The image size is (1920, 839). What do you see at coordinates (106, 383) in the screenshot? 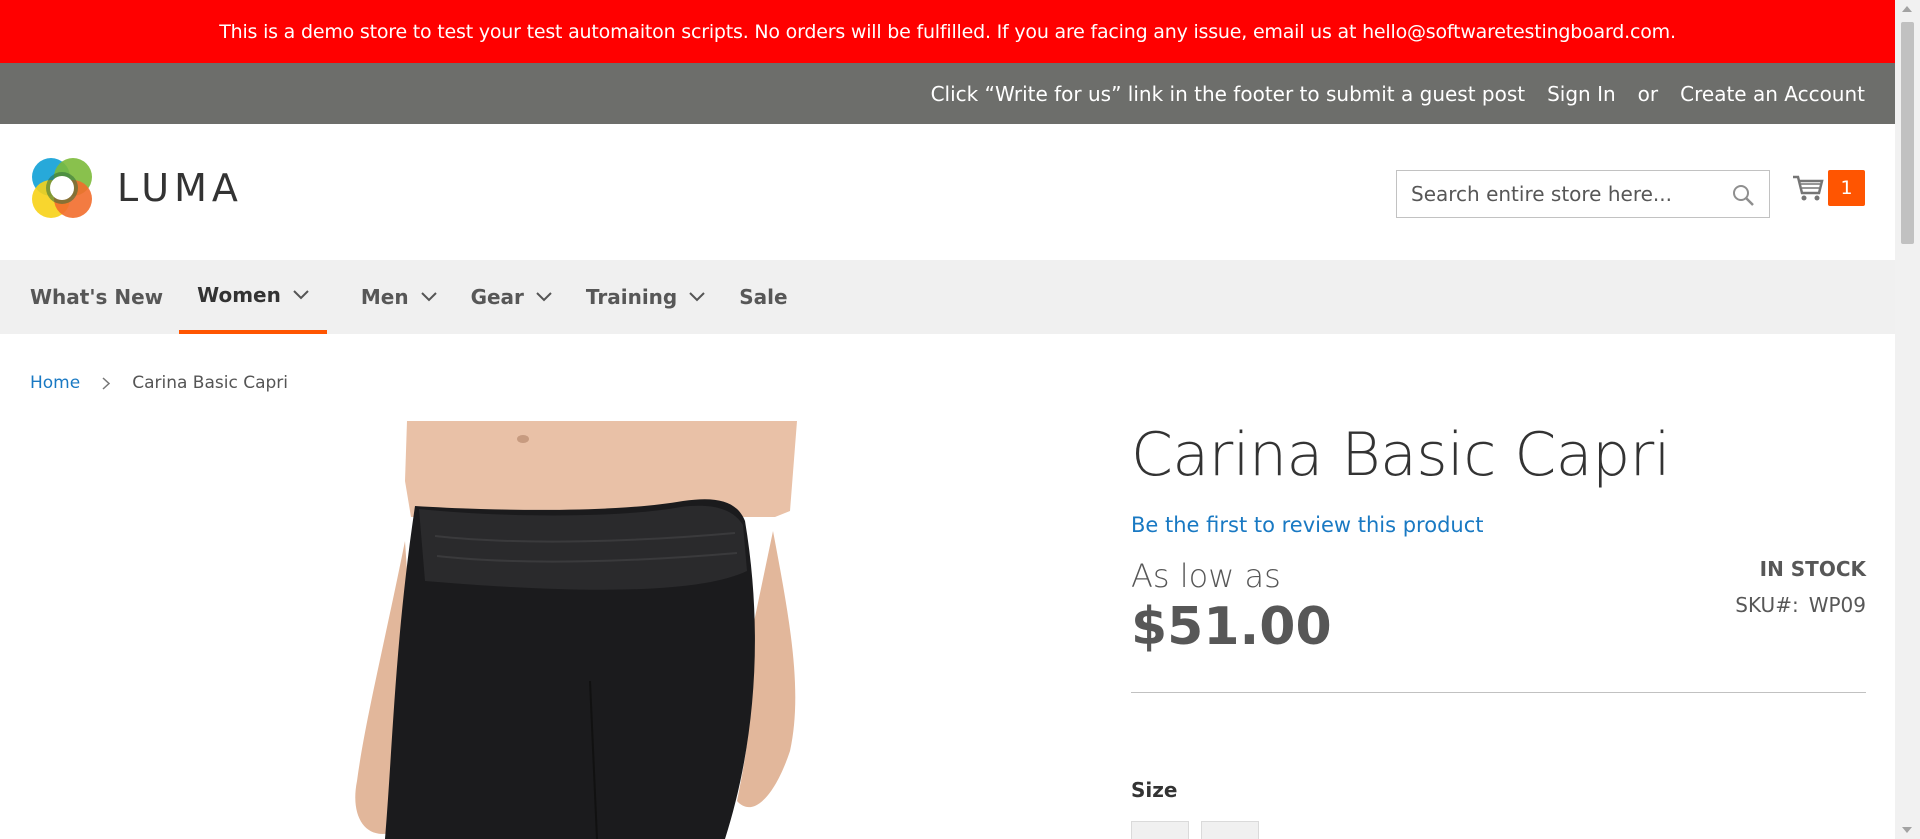
I see `chevron-right-icon` at bounding box center [106, 383].